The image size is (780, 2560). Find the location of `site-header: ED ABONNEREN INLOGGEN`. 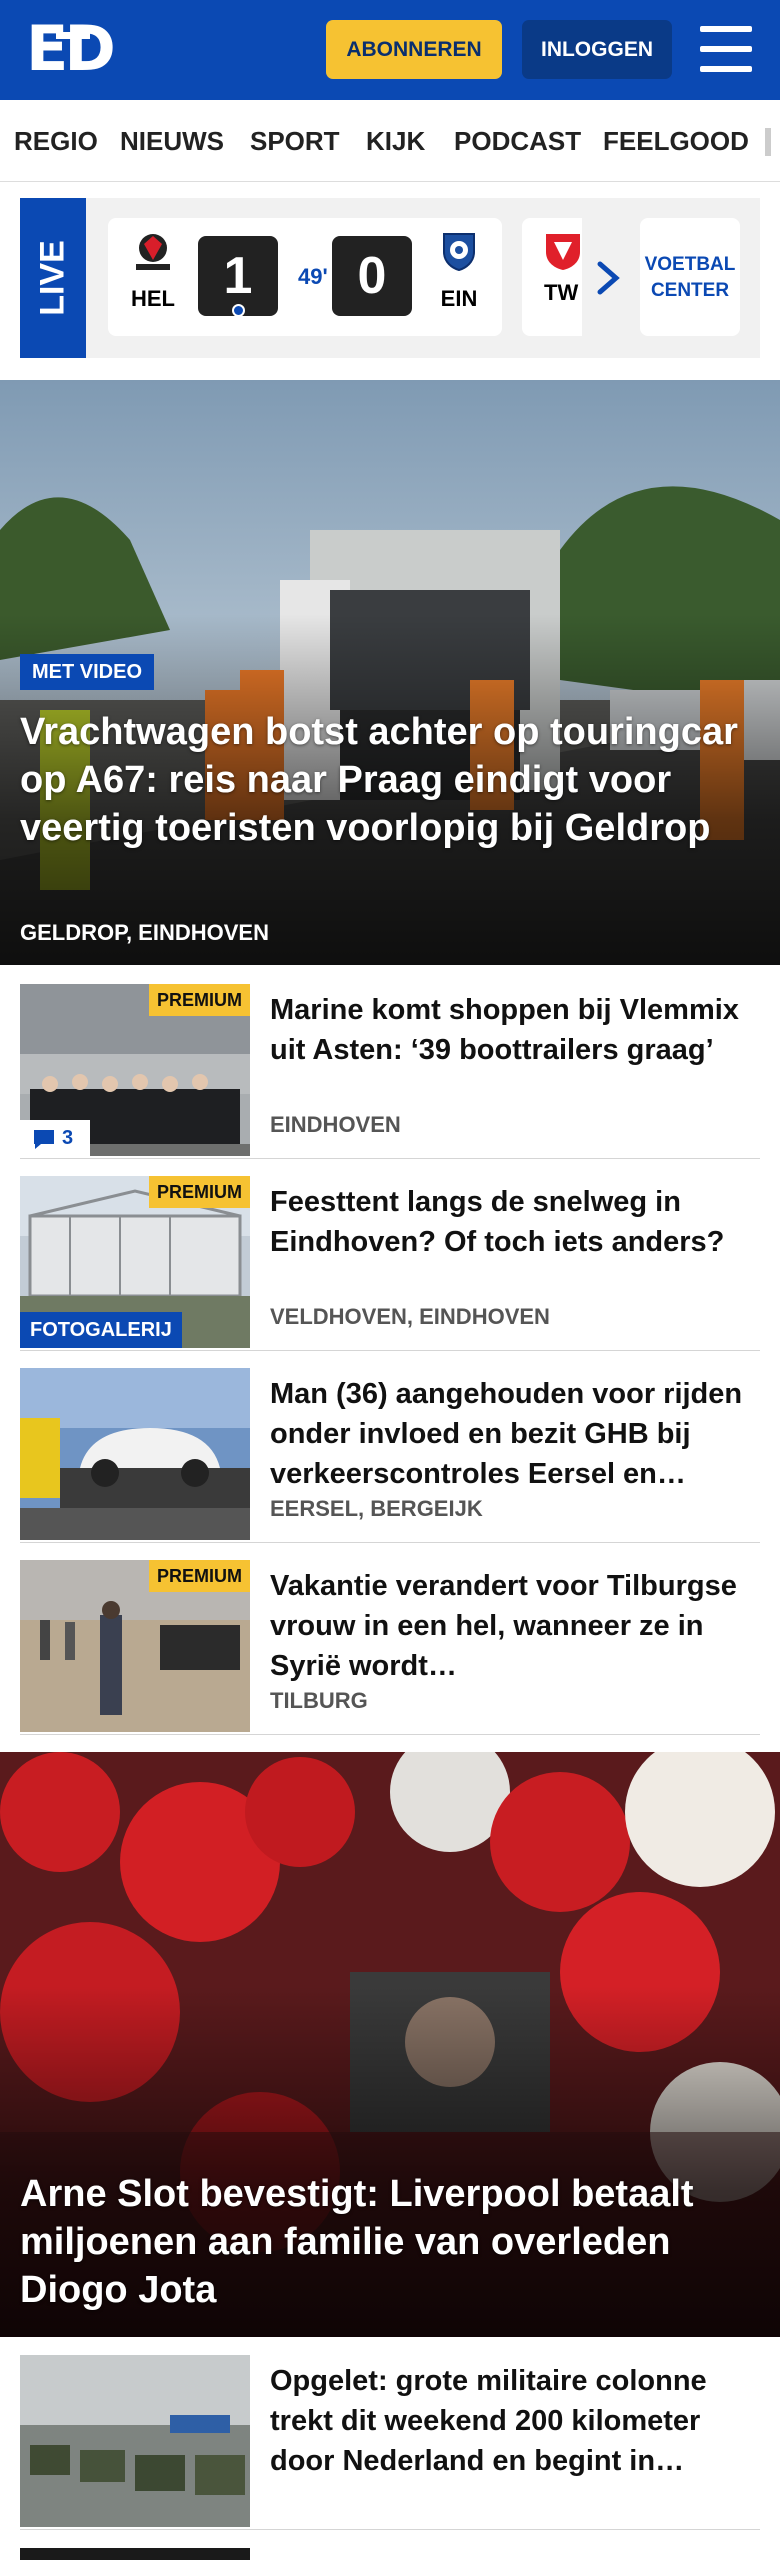

site-header: ED ABONNEREN INLOGGEN is located at coordinates (390, 50).